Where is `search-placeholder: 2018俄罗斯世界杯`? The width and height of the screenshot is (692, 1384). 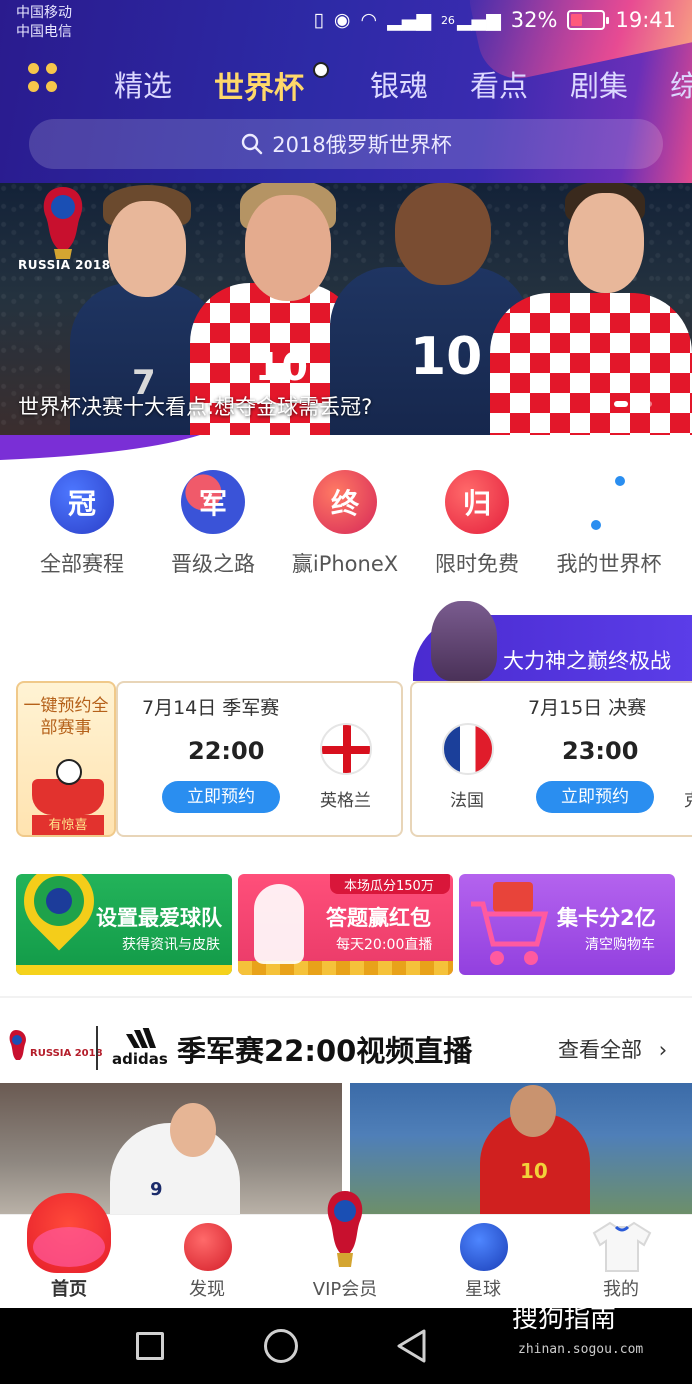 search-placeholder: 2018俄罗斯世界杯 is located at coordinates (362, 145).